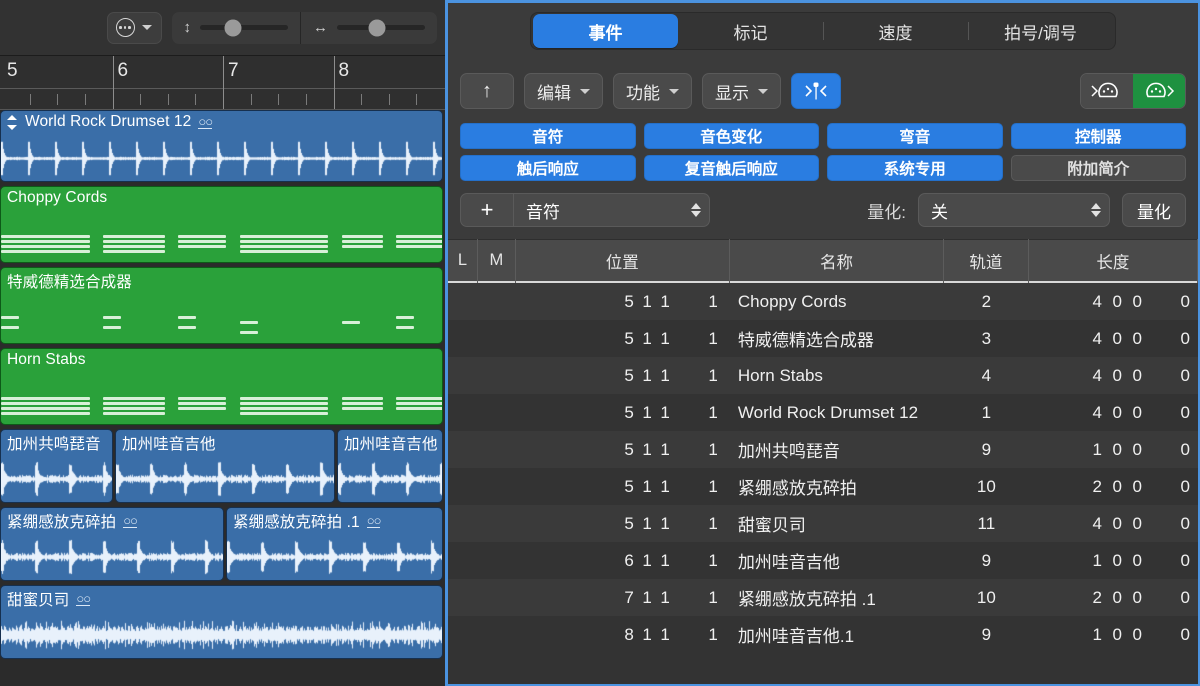 Image resolution: width=1200 pixels, height=686 pixels. I want to click on tab-0: 事件, so click(605, 31).